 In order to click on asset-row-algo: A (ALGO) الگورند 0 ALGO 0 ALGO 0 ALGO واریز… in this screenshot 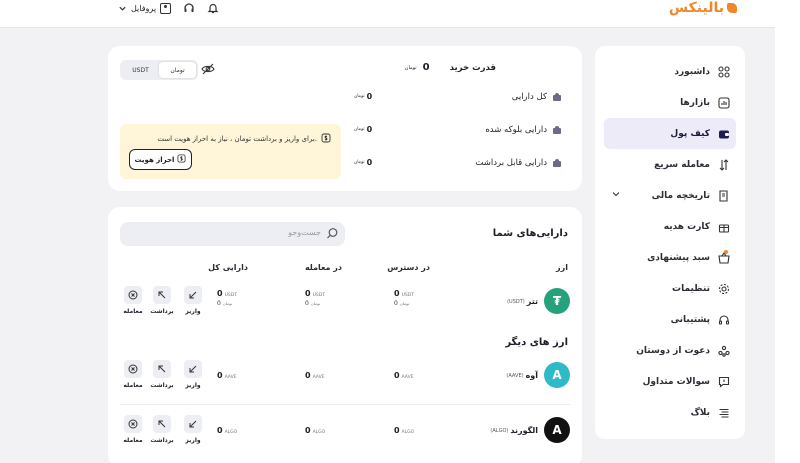, I will do `click(345, 432)`.